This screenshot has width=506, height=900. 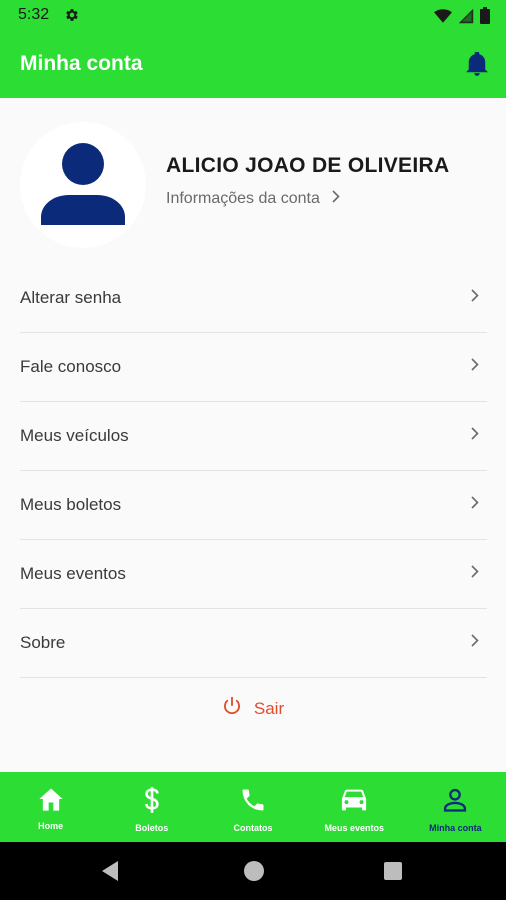 I want to click on nav-label: Contatos, so click(x=253, y=828).